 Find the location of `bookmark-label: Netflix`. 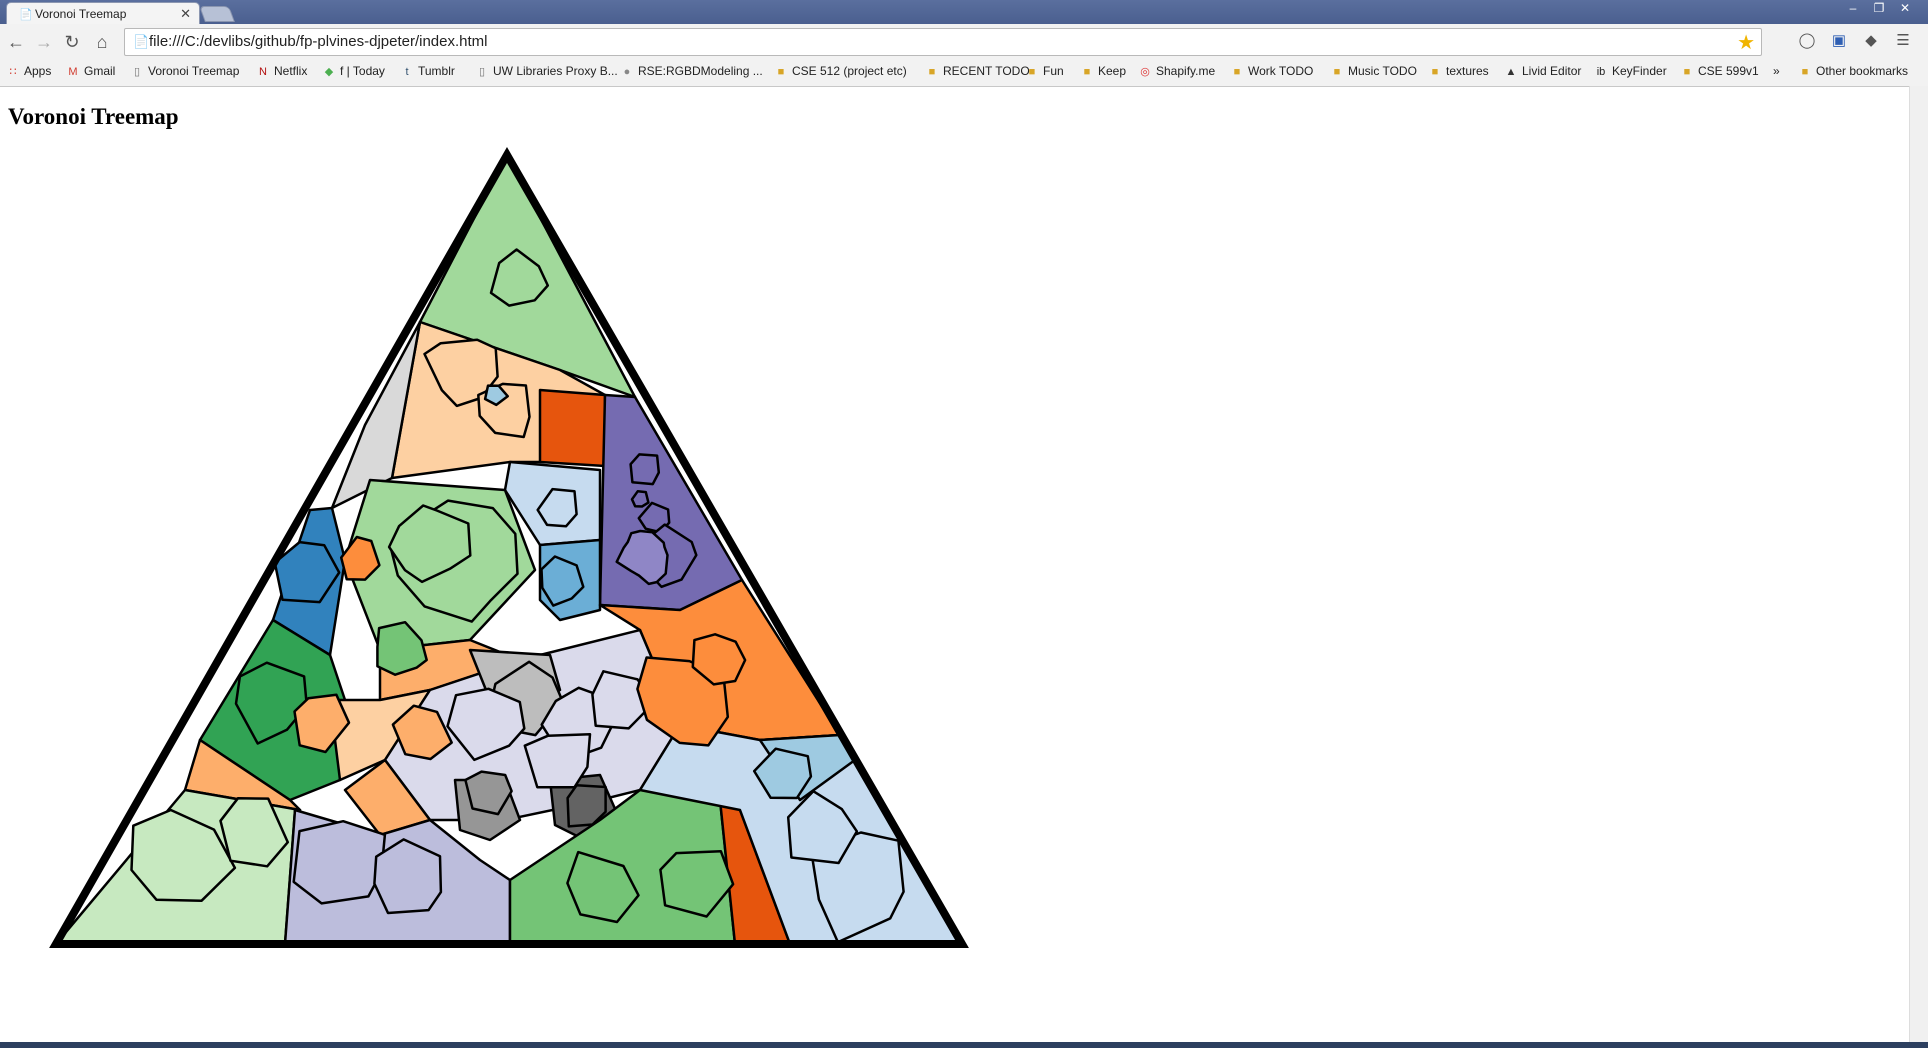

bookmark-label: Netflix is located at coordinates (291, 71).